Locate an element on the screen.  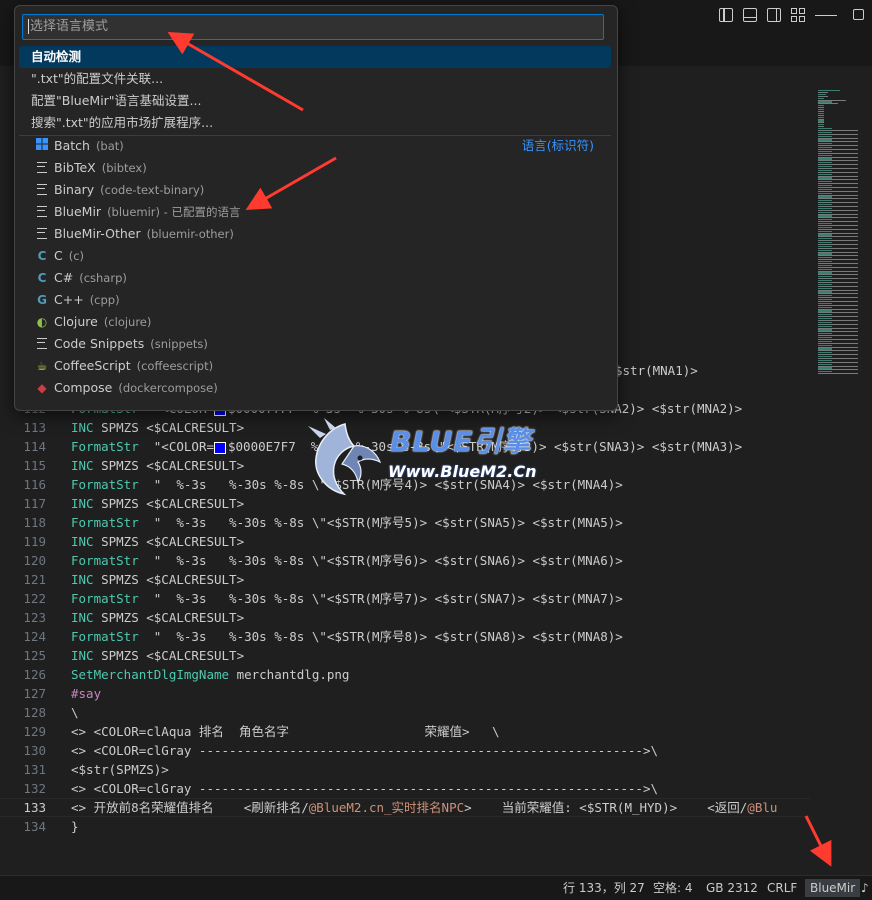
language-item: BibTeX (bibtex) is located at coordinates (315, 168).